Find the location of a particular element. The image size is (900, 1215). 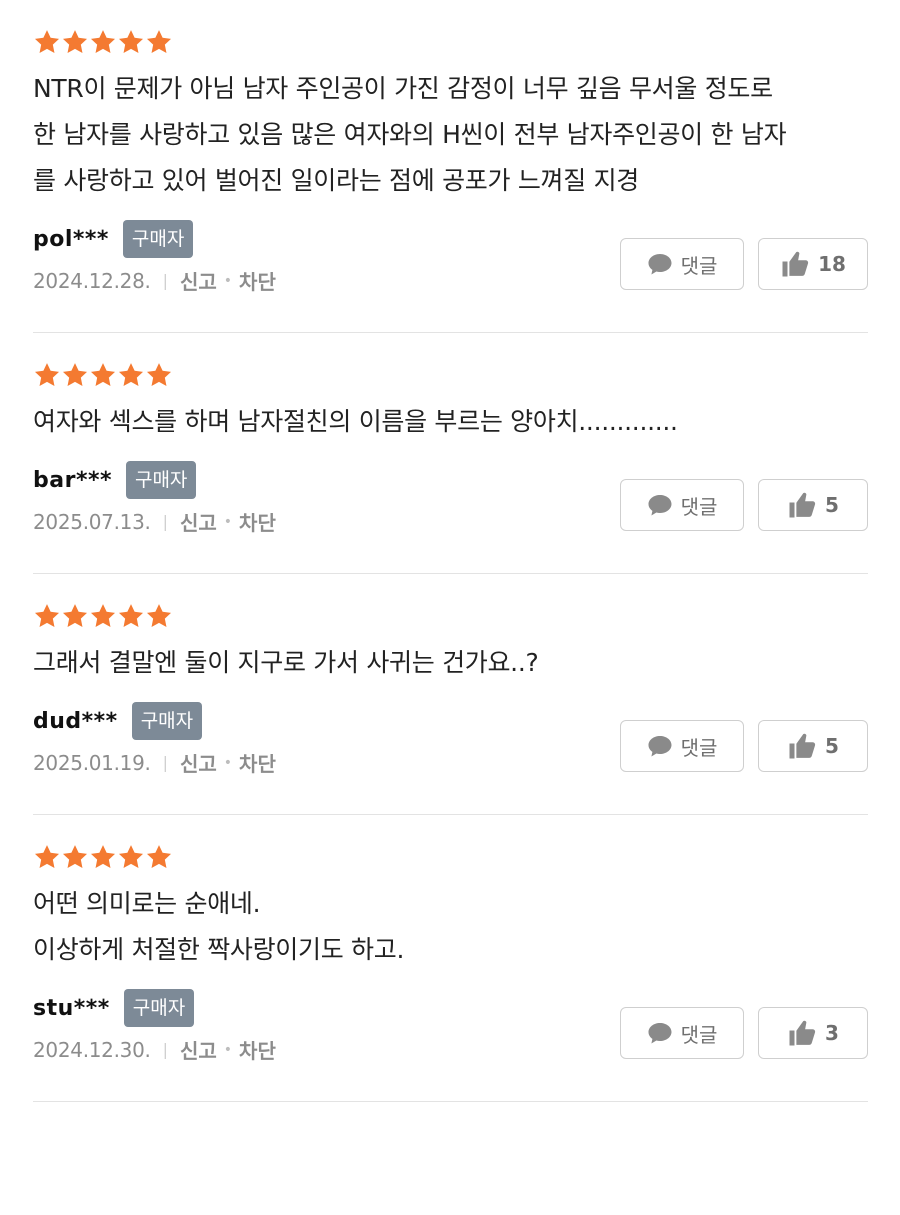

reviewer-name: pol*** is located at coordinates (71, 239).